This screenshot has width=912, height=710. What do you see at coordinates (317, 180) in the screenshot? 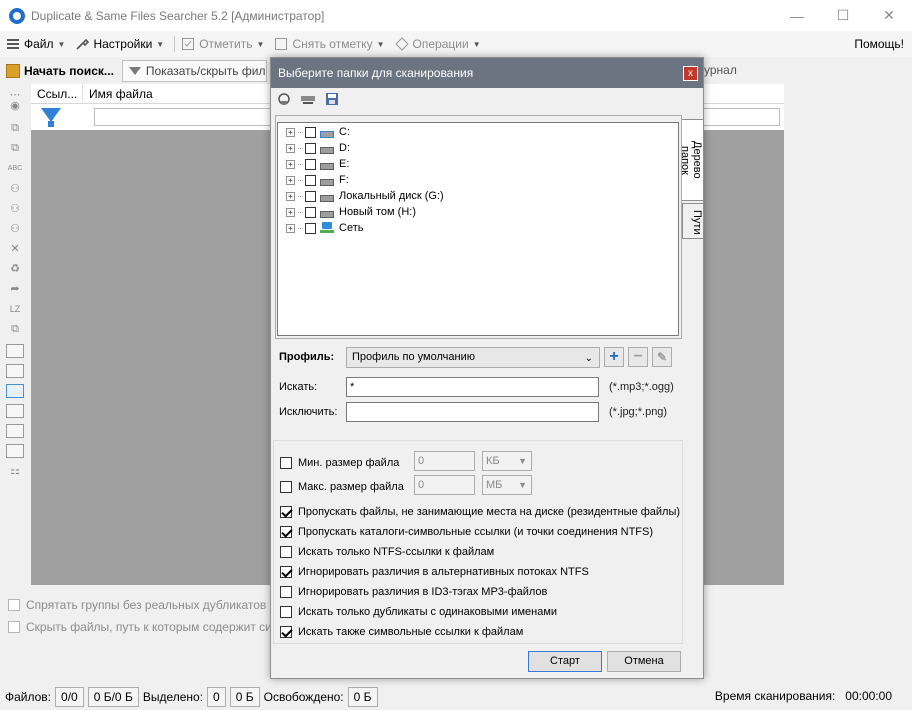
I see `tree-item-f: + F:` at bounding box center [317, 180].